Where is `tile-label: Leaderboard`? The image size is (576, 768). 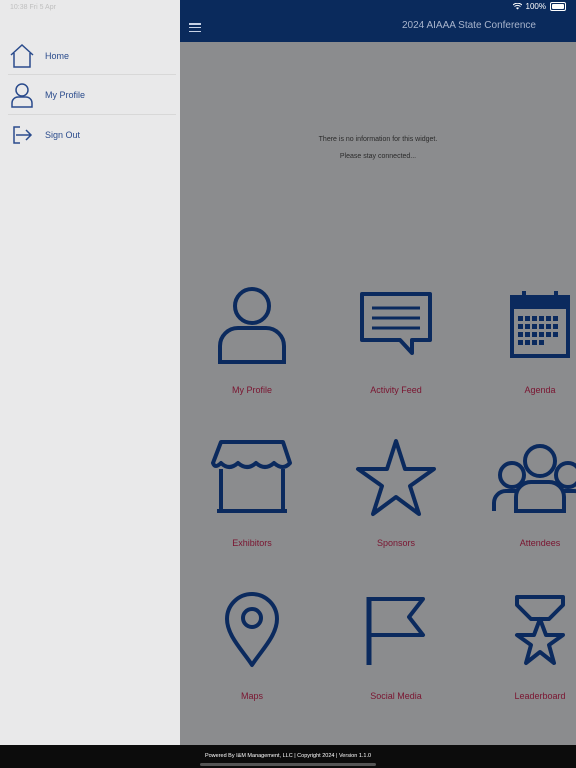 tile-label: Leaderboard is located at coordinates (540, 696).